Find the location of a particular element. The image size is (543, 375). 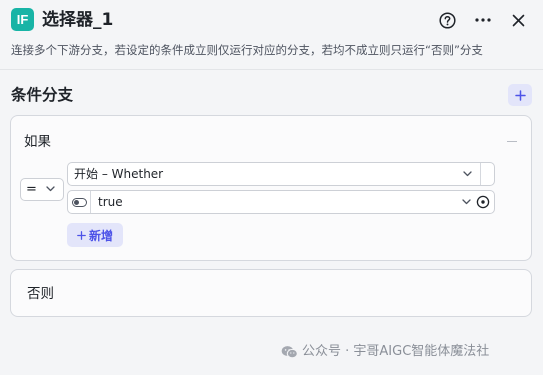

node-title: 选择器_1 is located at coordinates (77, 20).